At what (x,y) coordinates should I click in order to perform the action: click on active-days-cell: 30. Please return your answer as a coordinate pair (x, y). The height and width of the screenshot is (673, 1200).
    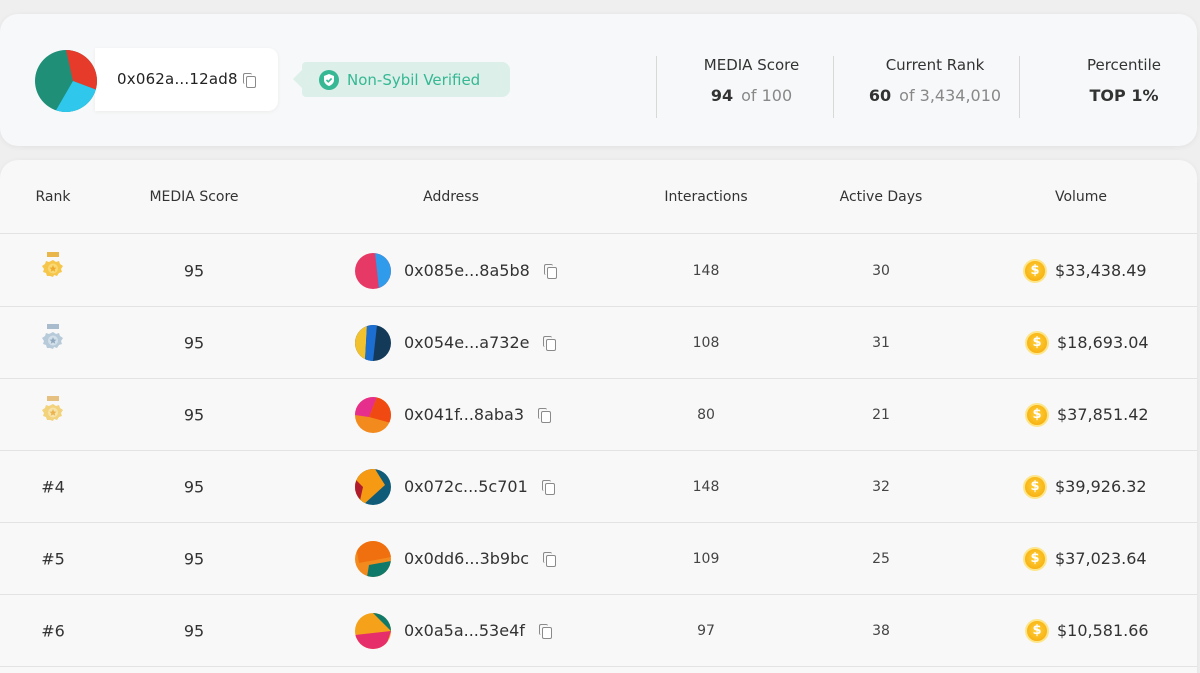
    Looking at the image, I should click on (881, 270).